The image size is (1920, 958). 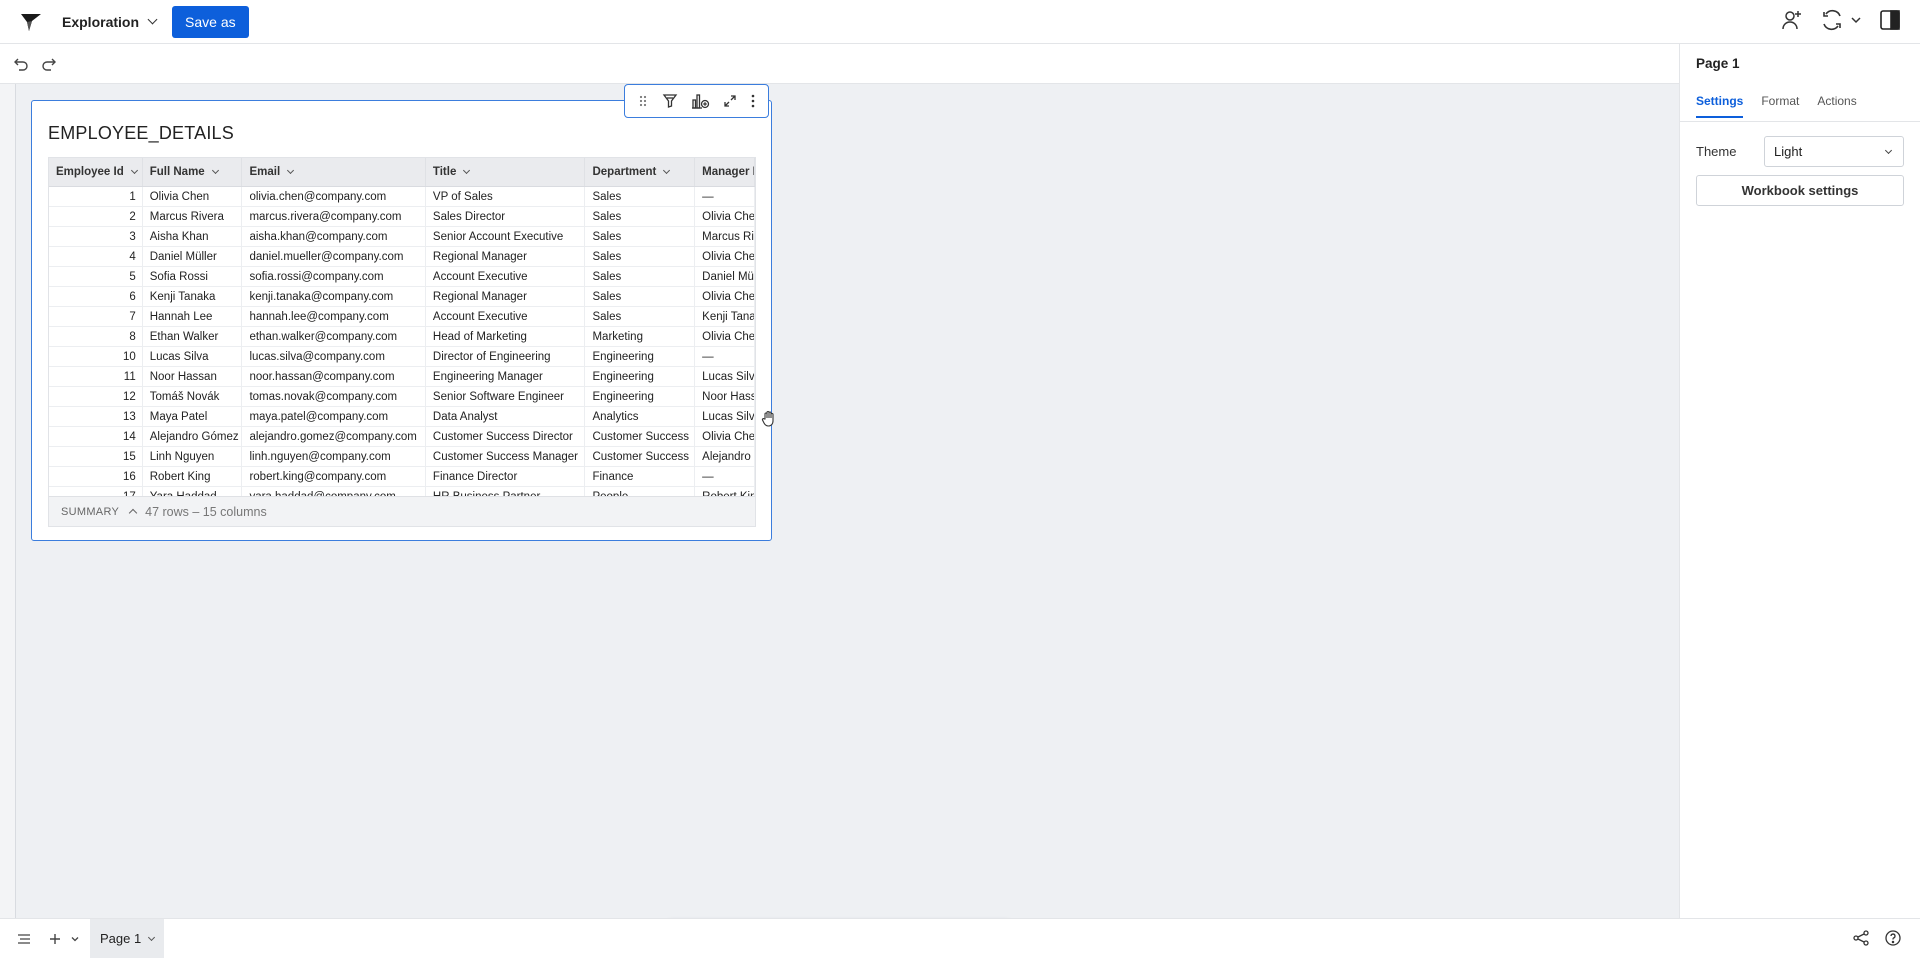 I want to click on table-cell: hannah.lee@company.com, so click(x=334, y=316).